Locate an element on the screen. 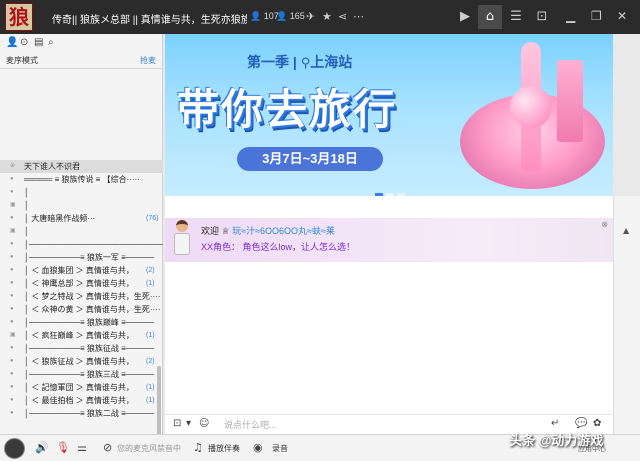 The image size is (640, 461). tree-row: ● │─────────≡ 狼族三战 ≡───── is located at coordinates (81, 374).